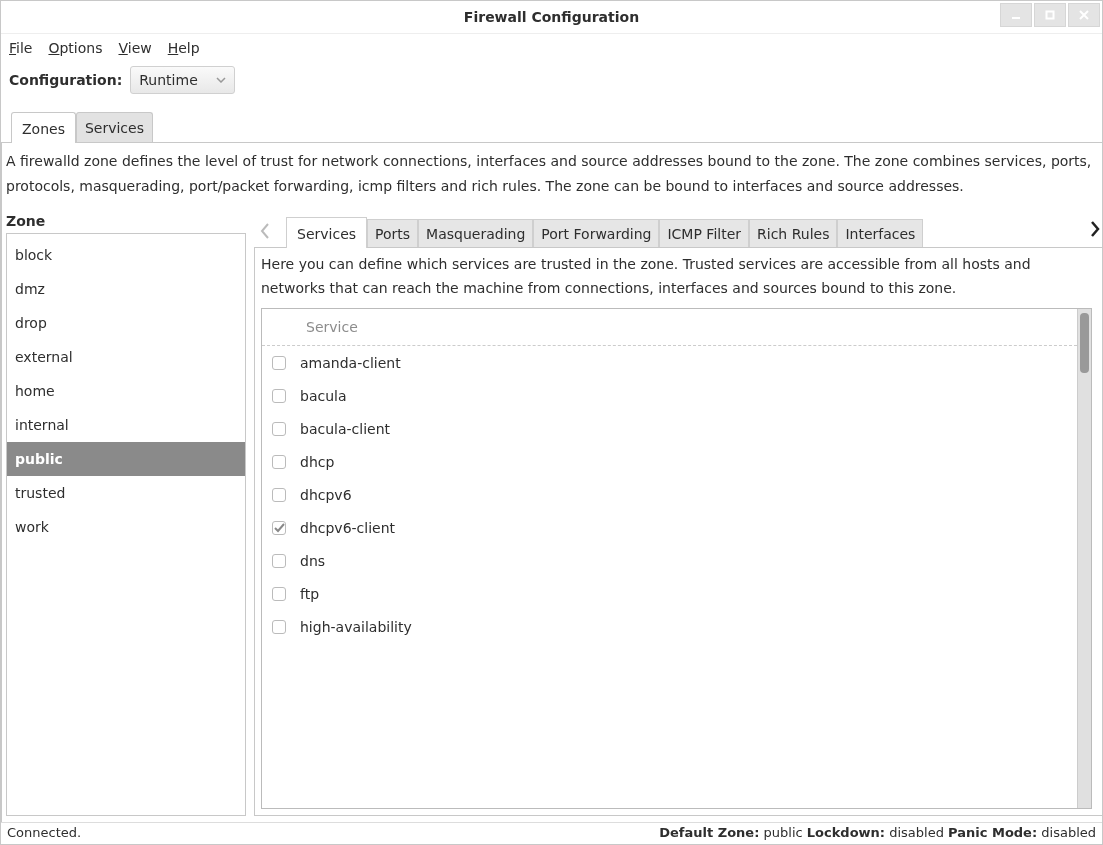 This screenshot has width=1103, height=845. I want to click on zone-tab: Rich Rules, so click(793, 233).